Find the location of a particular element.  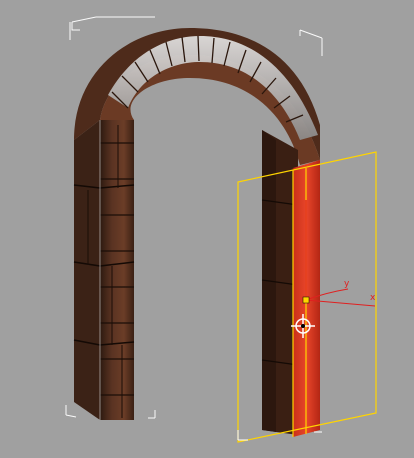

gizmo-pivot is located at coordinates (306, 300).